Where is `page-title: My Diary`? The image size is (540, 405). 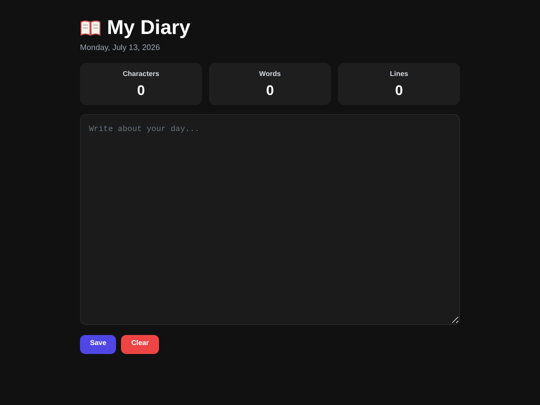 page-title: My Diary is located at coordinates (148, 28).